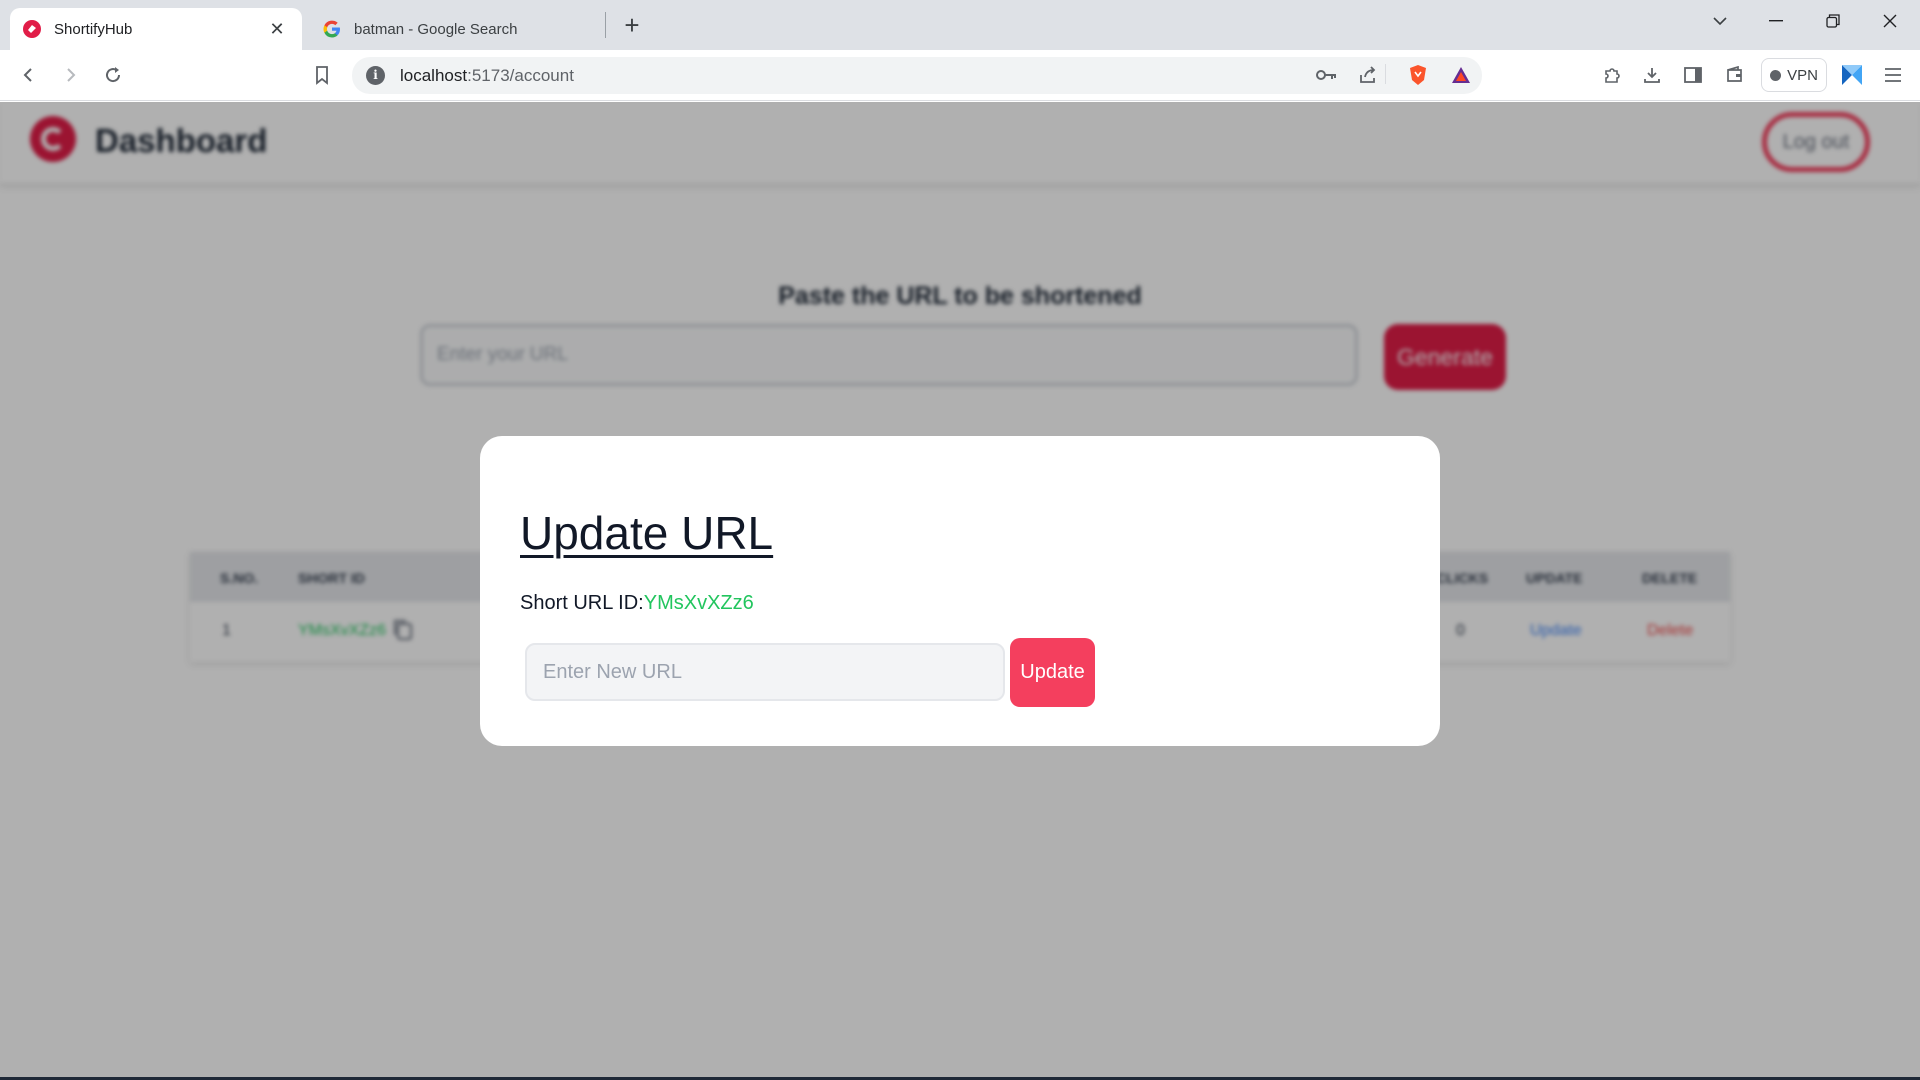 Image resolution: width=1920 pixels, height=1080 pixels. I want to click on tab-google-search: batman - Google Search, so click(458, 29).